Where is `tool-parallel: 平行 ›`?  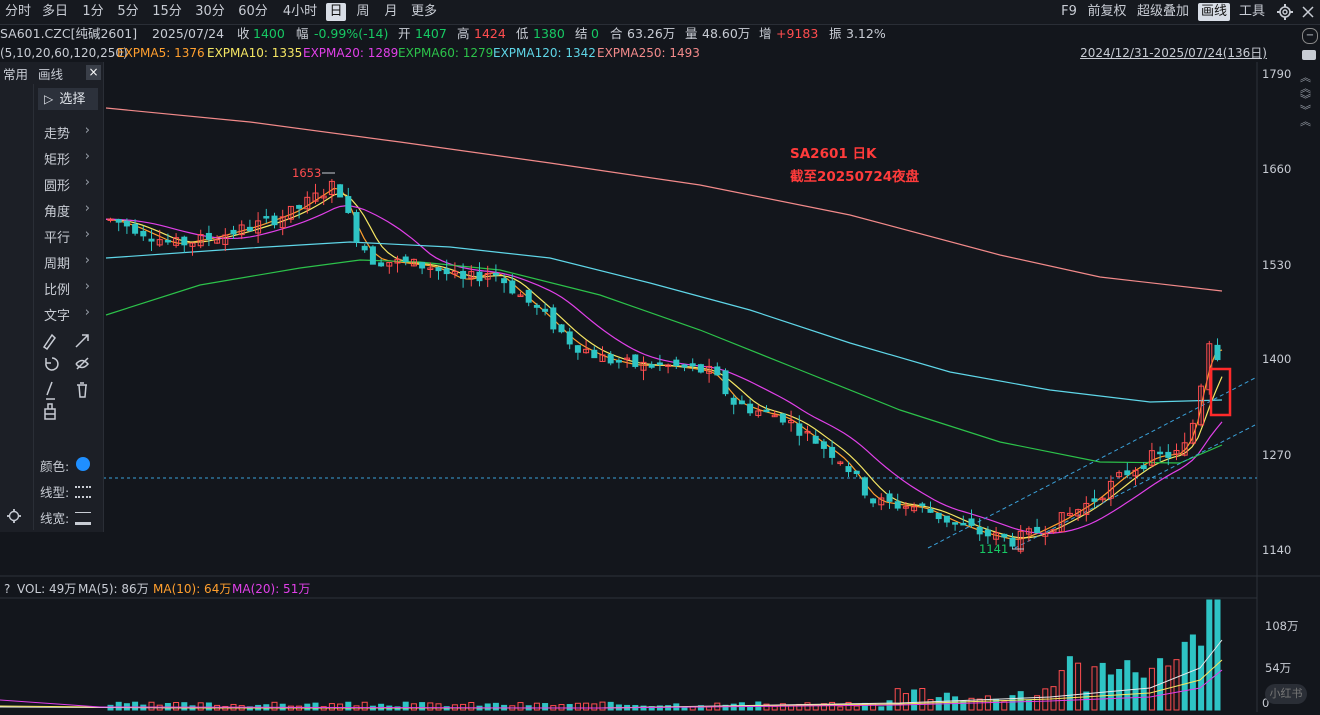 tool-parallel: 平行 › is located at coordinates (69, 236).